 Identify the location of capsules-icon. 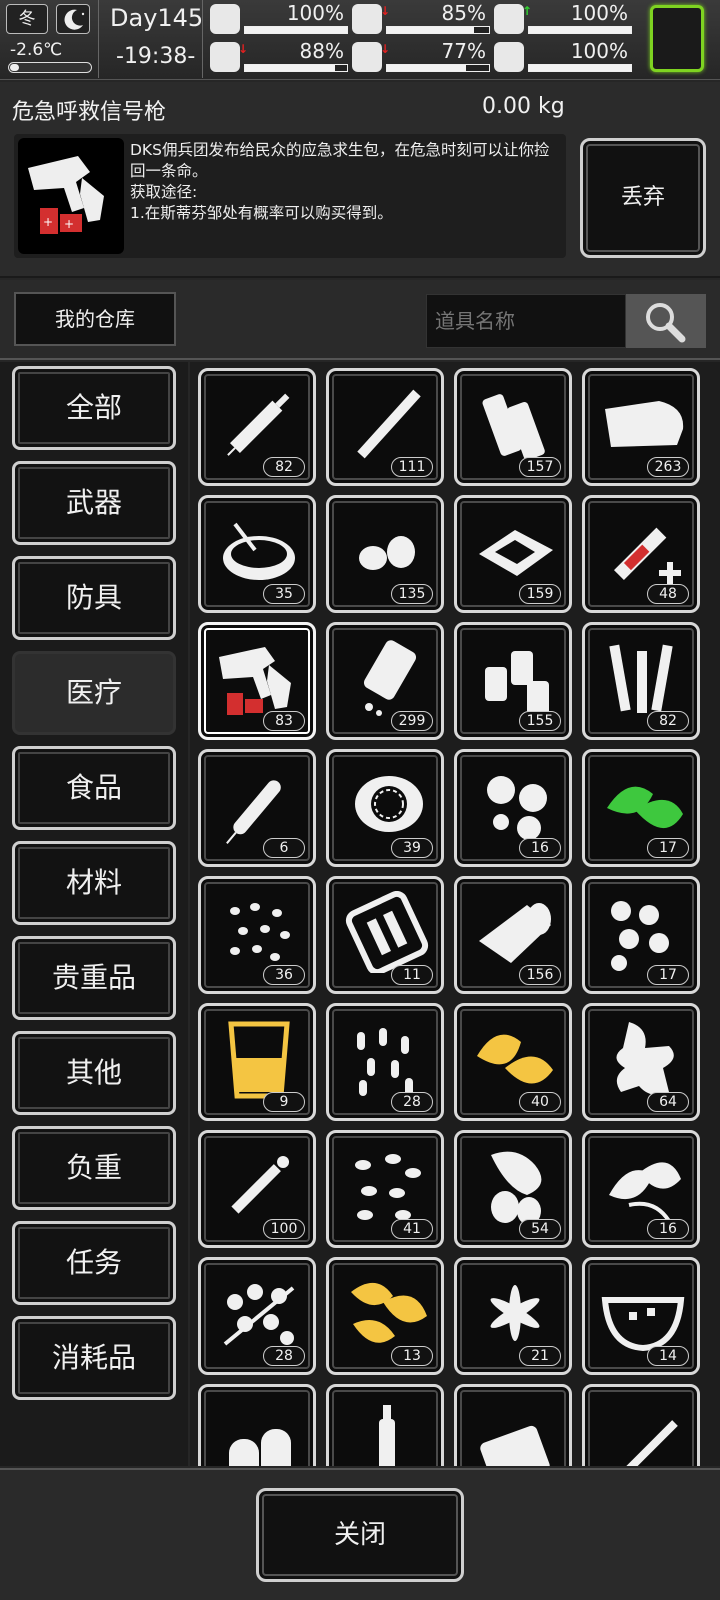
(385, 1062).